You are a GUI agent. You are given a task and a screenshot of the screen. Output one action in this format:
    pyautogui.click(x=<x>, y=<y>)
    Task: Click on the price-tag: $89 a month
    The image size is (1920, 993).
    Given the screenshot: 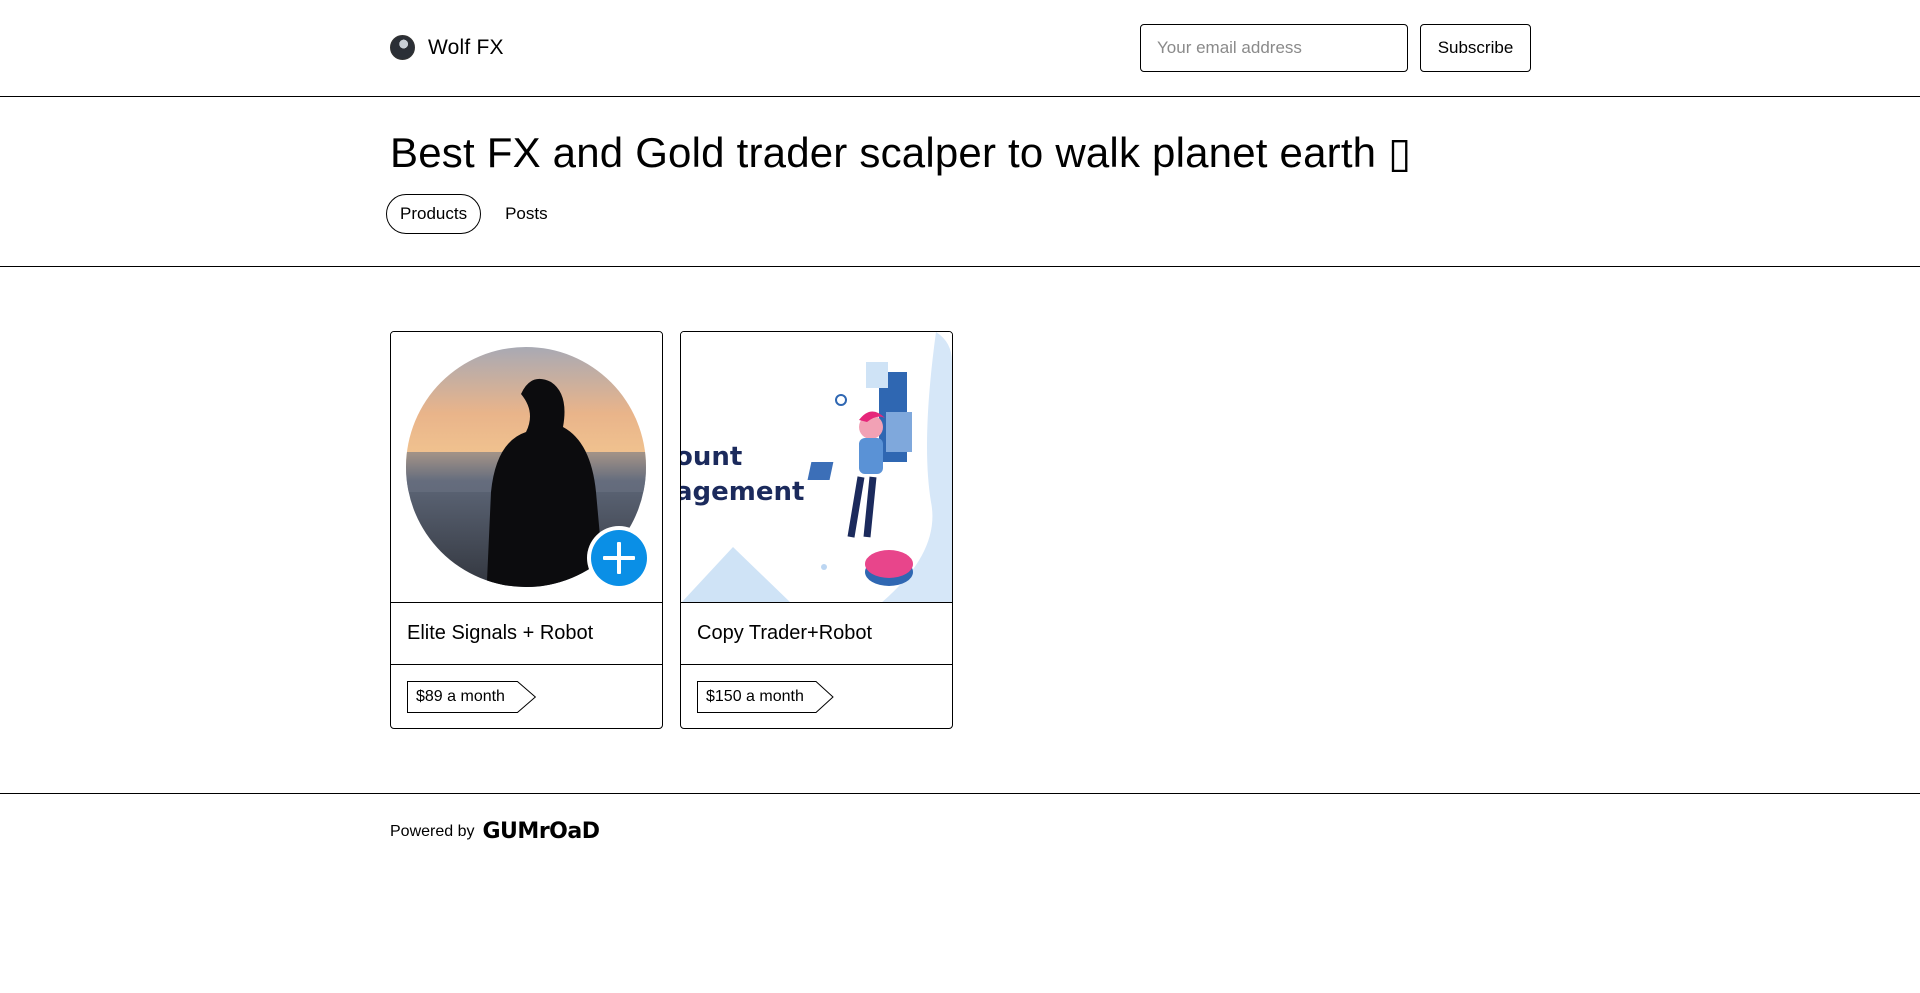 What is the action you would take?
    pyautogui.click(x=472, y=696)
    